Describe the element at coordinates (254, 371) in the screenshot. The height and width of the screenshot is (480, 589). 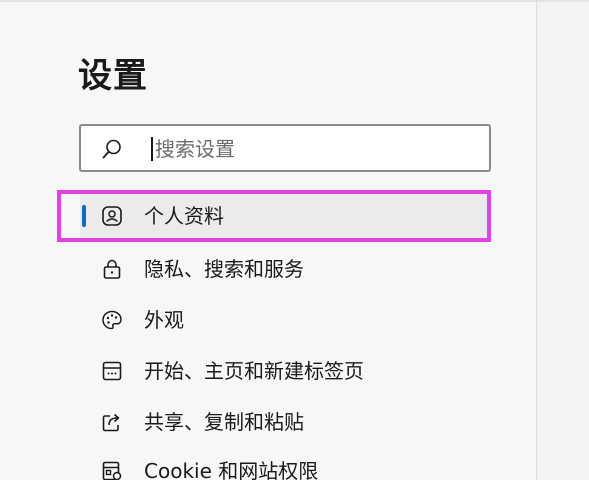
I see `sidebar-item-label: 开始、主页和新建标签页` at that location.